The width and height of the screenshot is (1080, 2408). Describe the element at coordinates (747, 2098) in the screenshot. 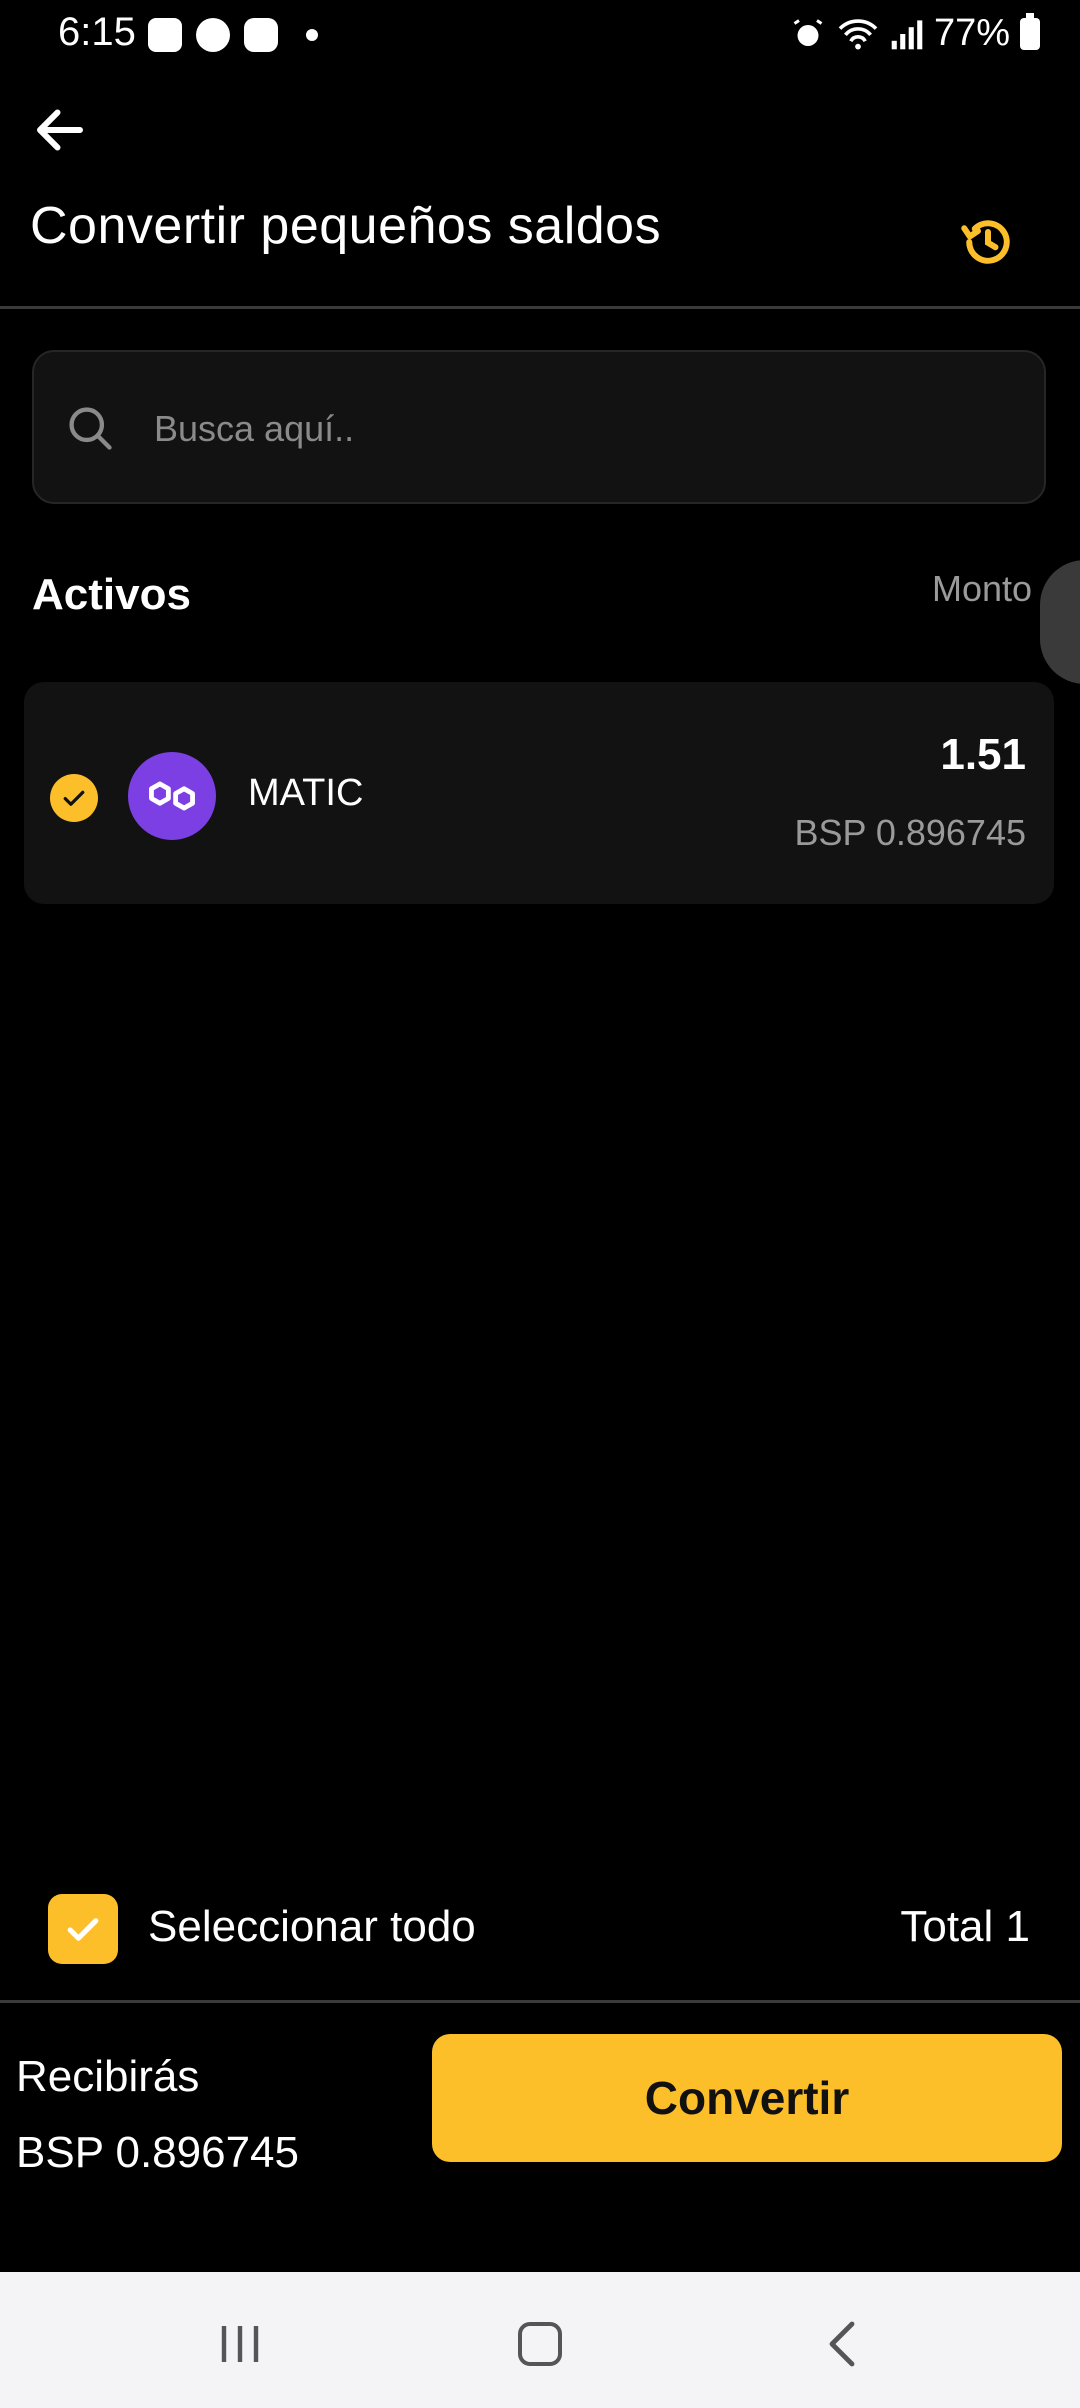

I see `convert-button: Convertir` at that location.